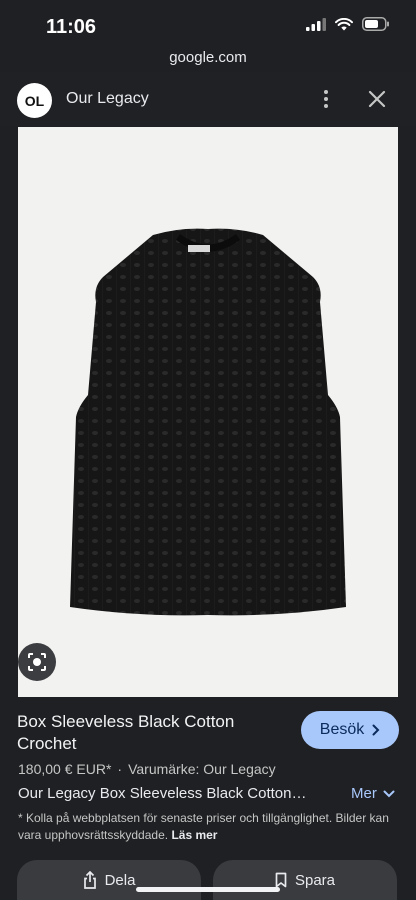 Image resolution: width=416 pixels, height=900 pixels. Describe the element at coordinates (342, 729) in the screenshot. I see `visit-button-label: Besök` at that location.